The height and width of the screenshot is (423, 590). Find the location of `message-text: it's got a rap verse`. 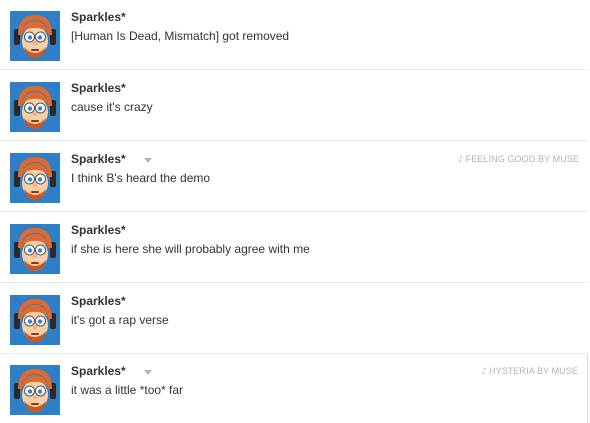

message-text: it's got a rap verse is located at coordinates (120, 320).